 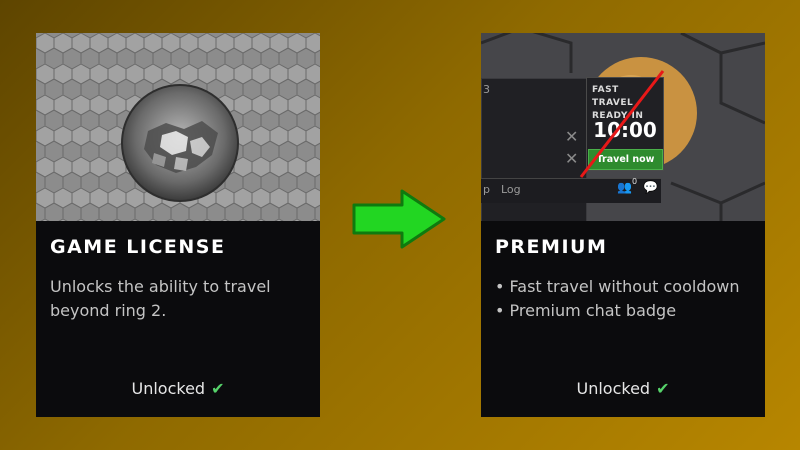 What do you see at coordinates (138, 247) in the screenshot?
I see `game-license-title: GAME LICENSE` at bounding box center [138, 247].